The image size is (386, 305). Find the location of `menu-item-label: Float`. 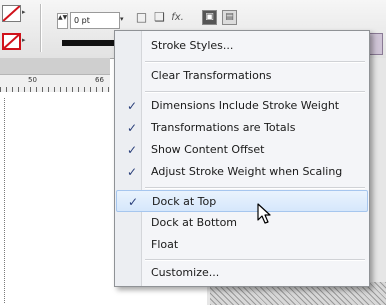

menu-item-label: Float is located at coordinates (165, 244).